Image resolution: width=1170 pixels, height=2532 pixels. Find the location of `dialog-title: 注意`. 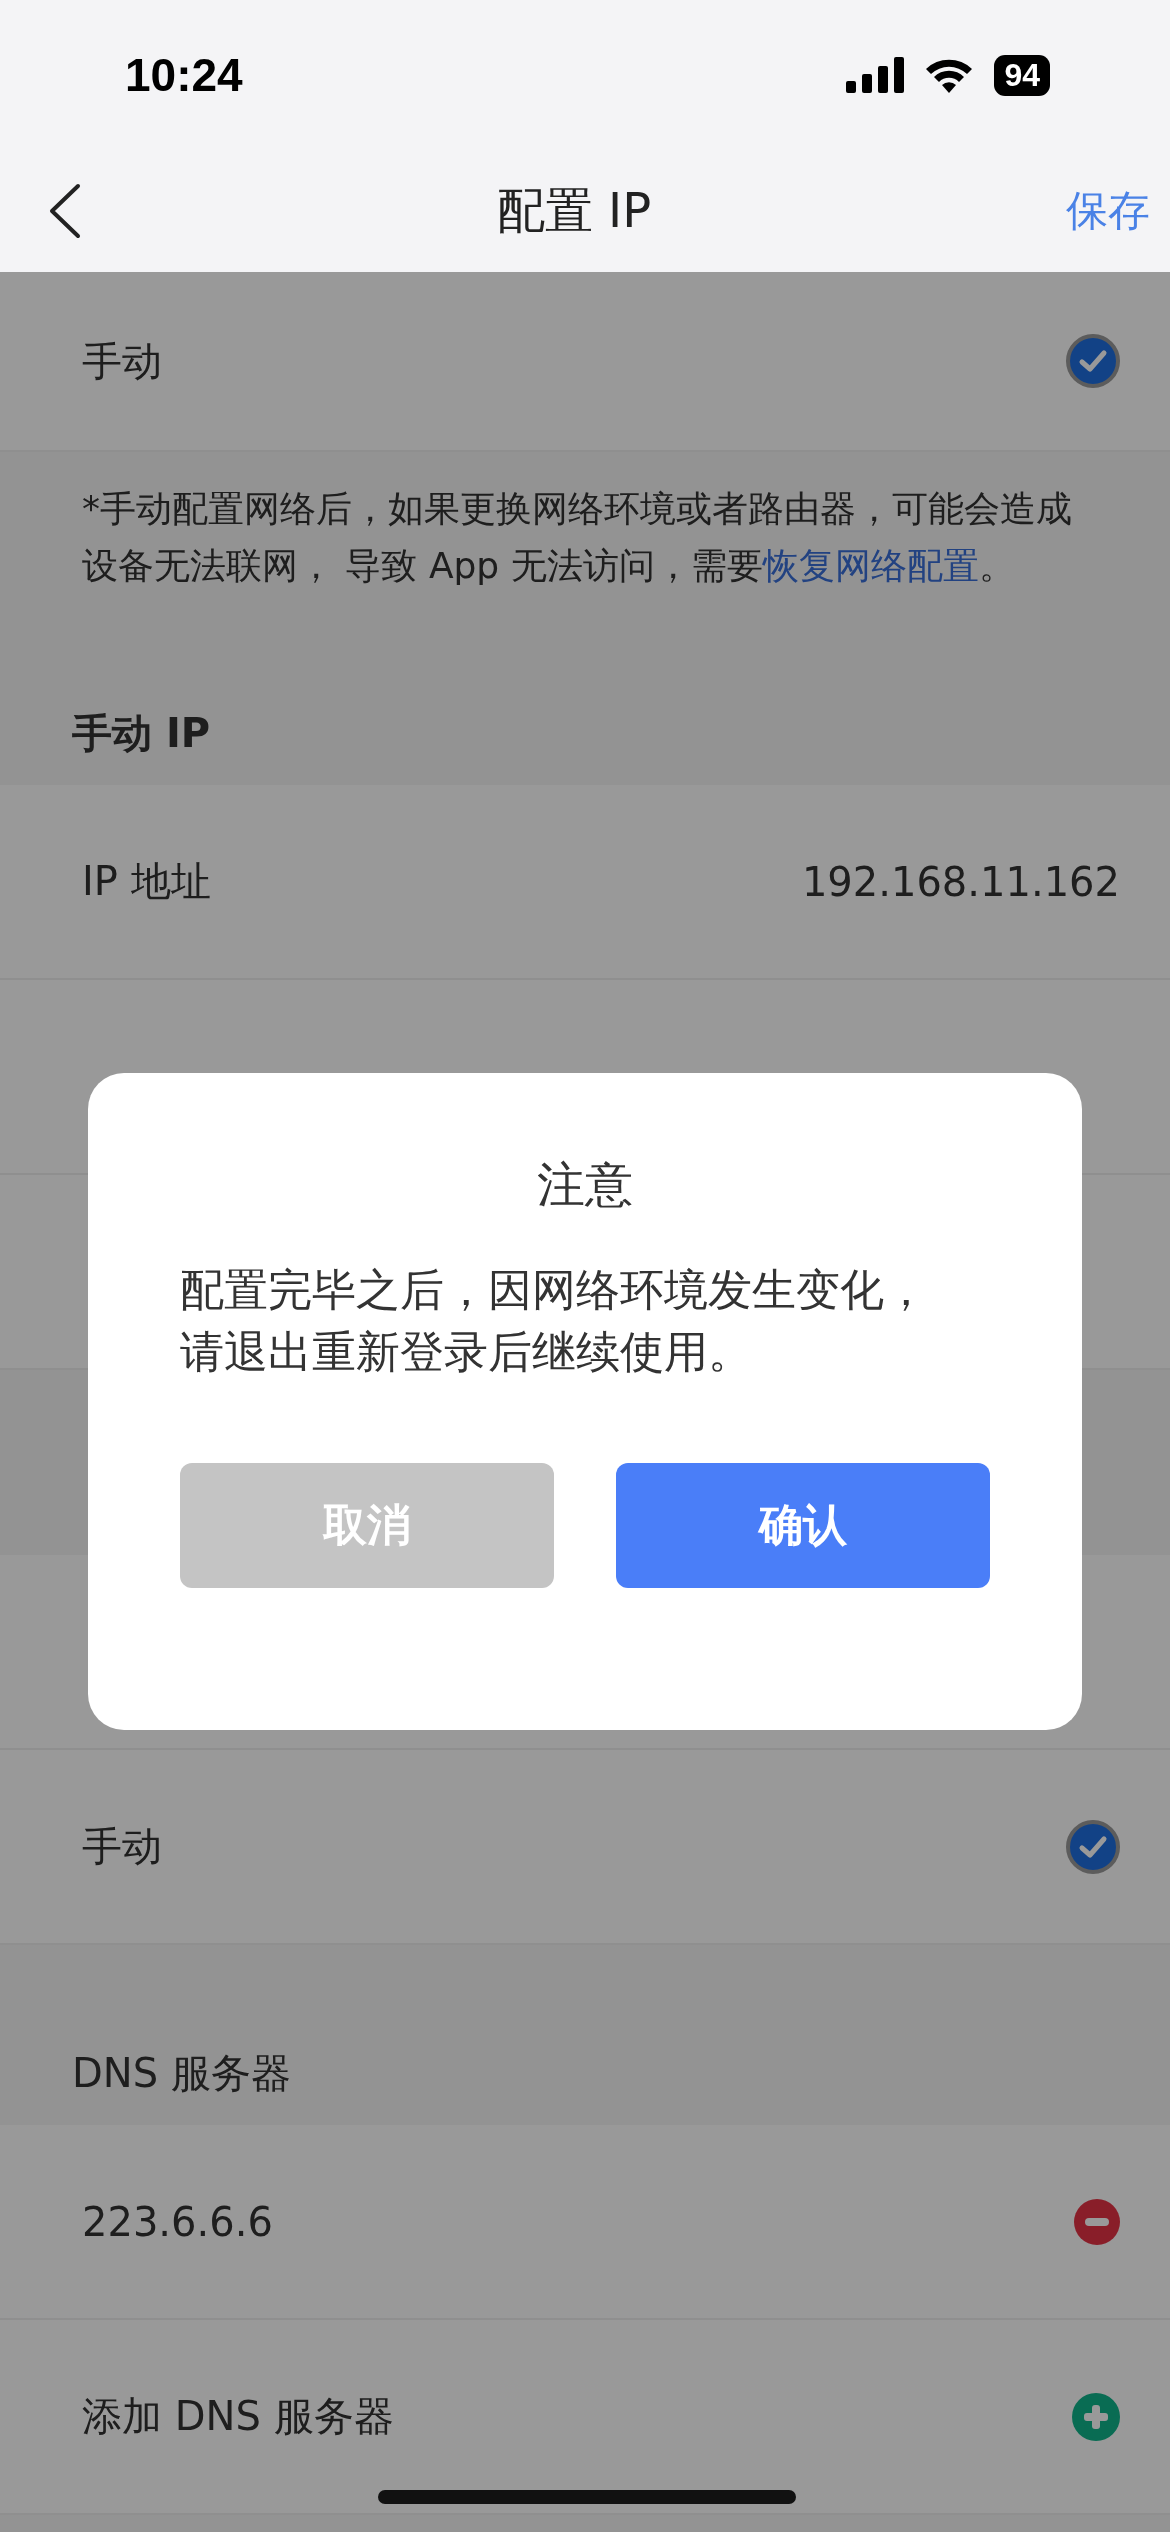

dialog-title: 注意 is located at coordinates (585, 1184).